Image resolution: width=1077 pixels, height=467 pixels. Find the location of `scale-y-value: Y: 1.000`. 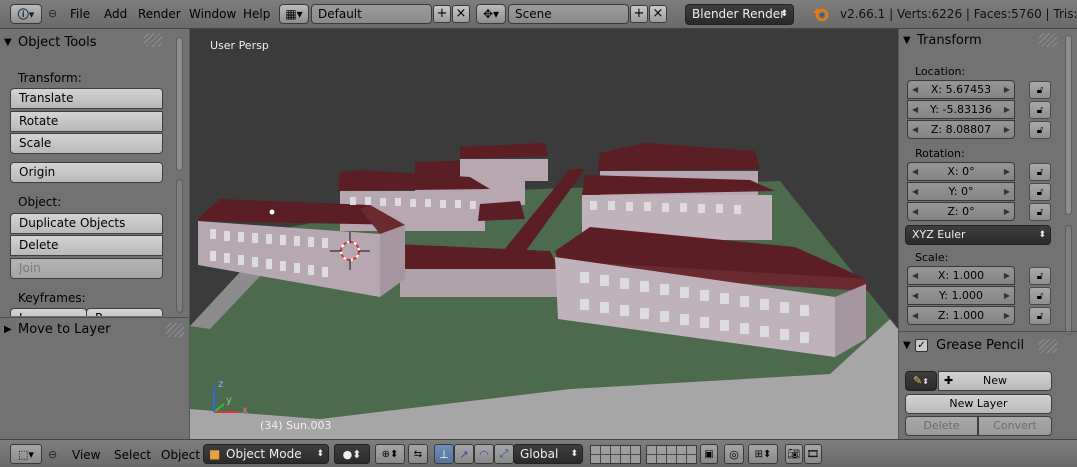

scale-y-value: Y: 1.000 is located at coordinates (961, 295).